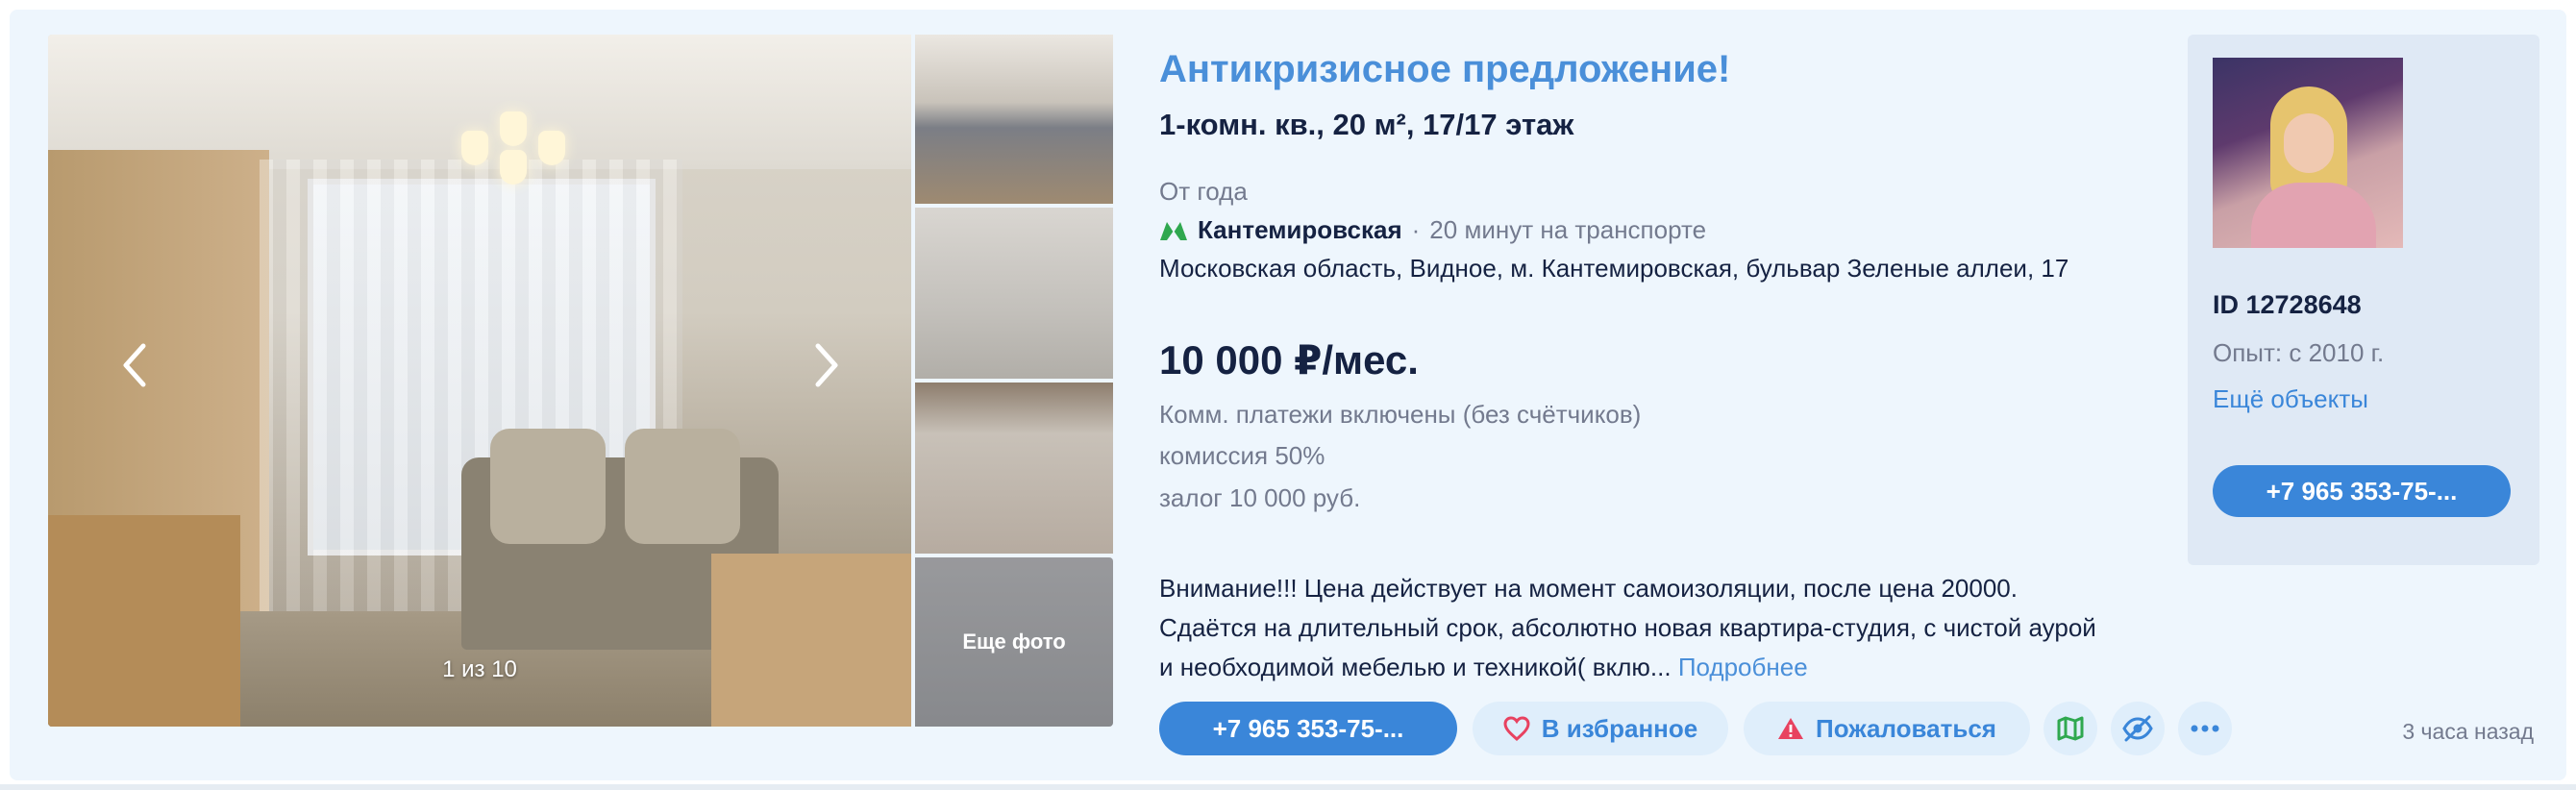 The width and height of the screenshot is (2576, 790). I want to click on hide-button, so click(2138, 729).